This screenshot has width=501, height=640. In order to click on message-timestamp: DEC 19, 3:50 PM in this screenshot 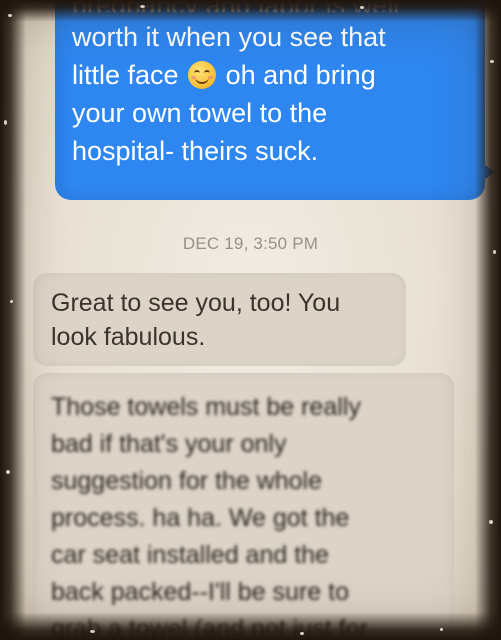, I will do `click(250, 243)`.